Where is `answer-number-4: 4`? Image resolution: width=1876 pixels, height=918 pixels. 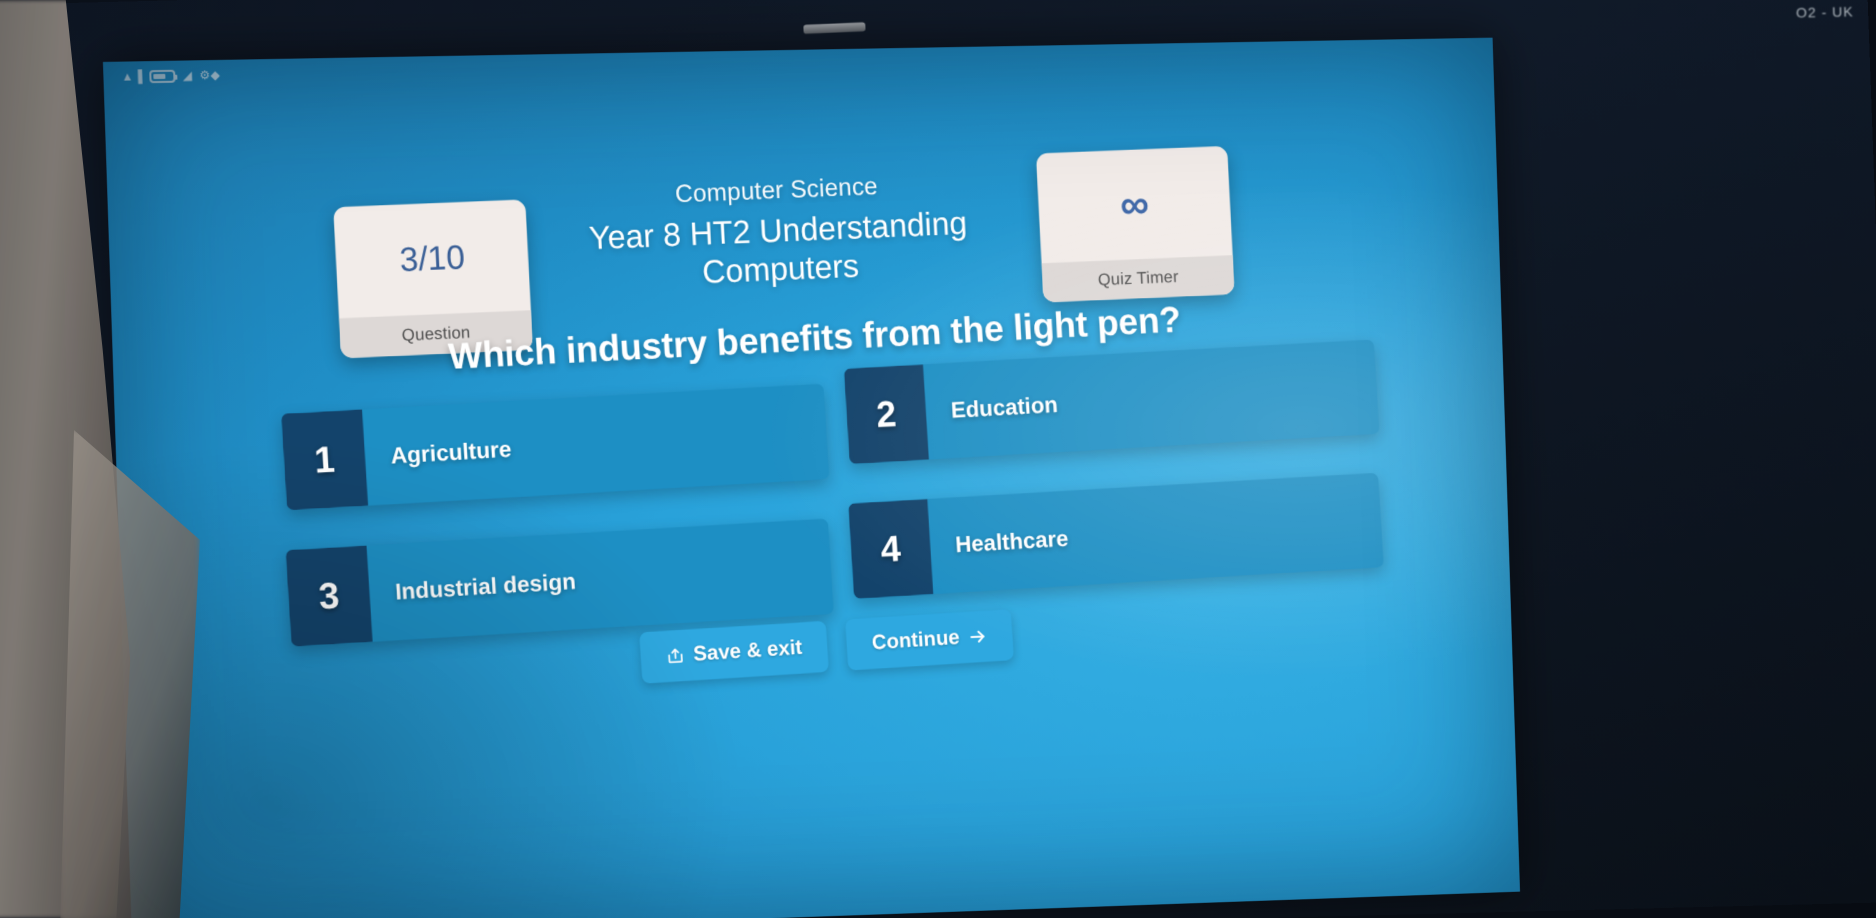 answer-number-4: 4 is located at coordinates (891, 548).